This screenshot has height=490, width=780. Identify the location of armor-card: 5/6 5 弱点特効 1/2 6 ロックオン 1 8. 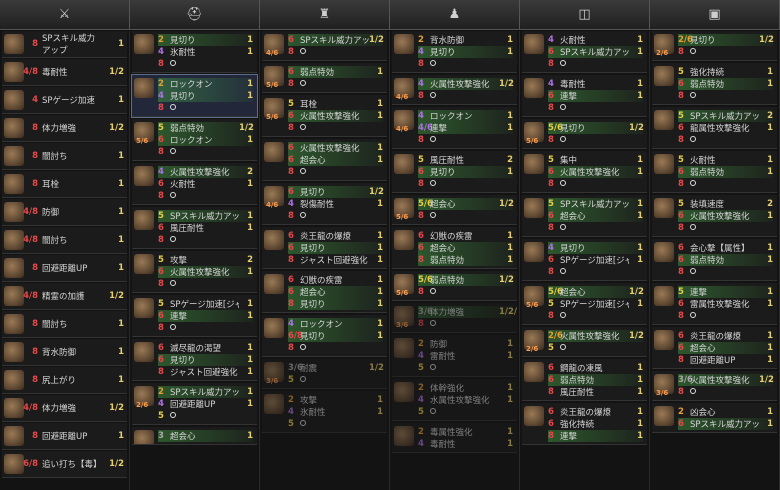
(194, 140).